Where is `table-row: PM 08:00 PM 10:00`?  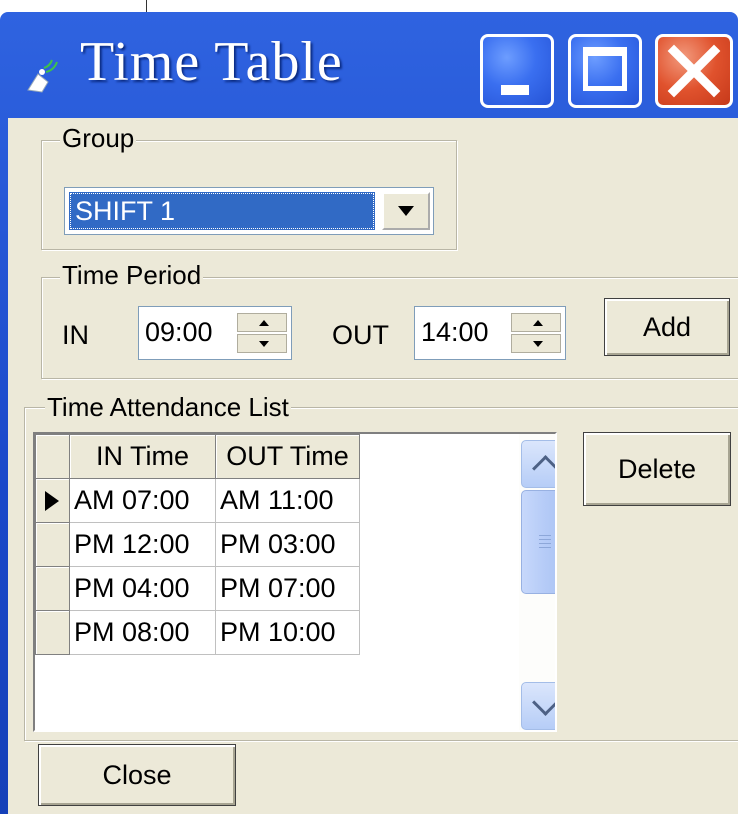
table-row: PM 08:00 PM 10:00 is located at coordinates (197, 632).